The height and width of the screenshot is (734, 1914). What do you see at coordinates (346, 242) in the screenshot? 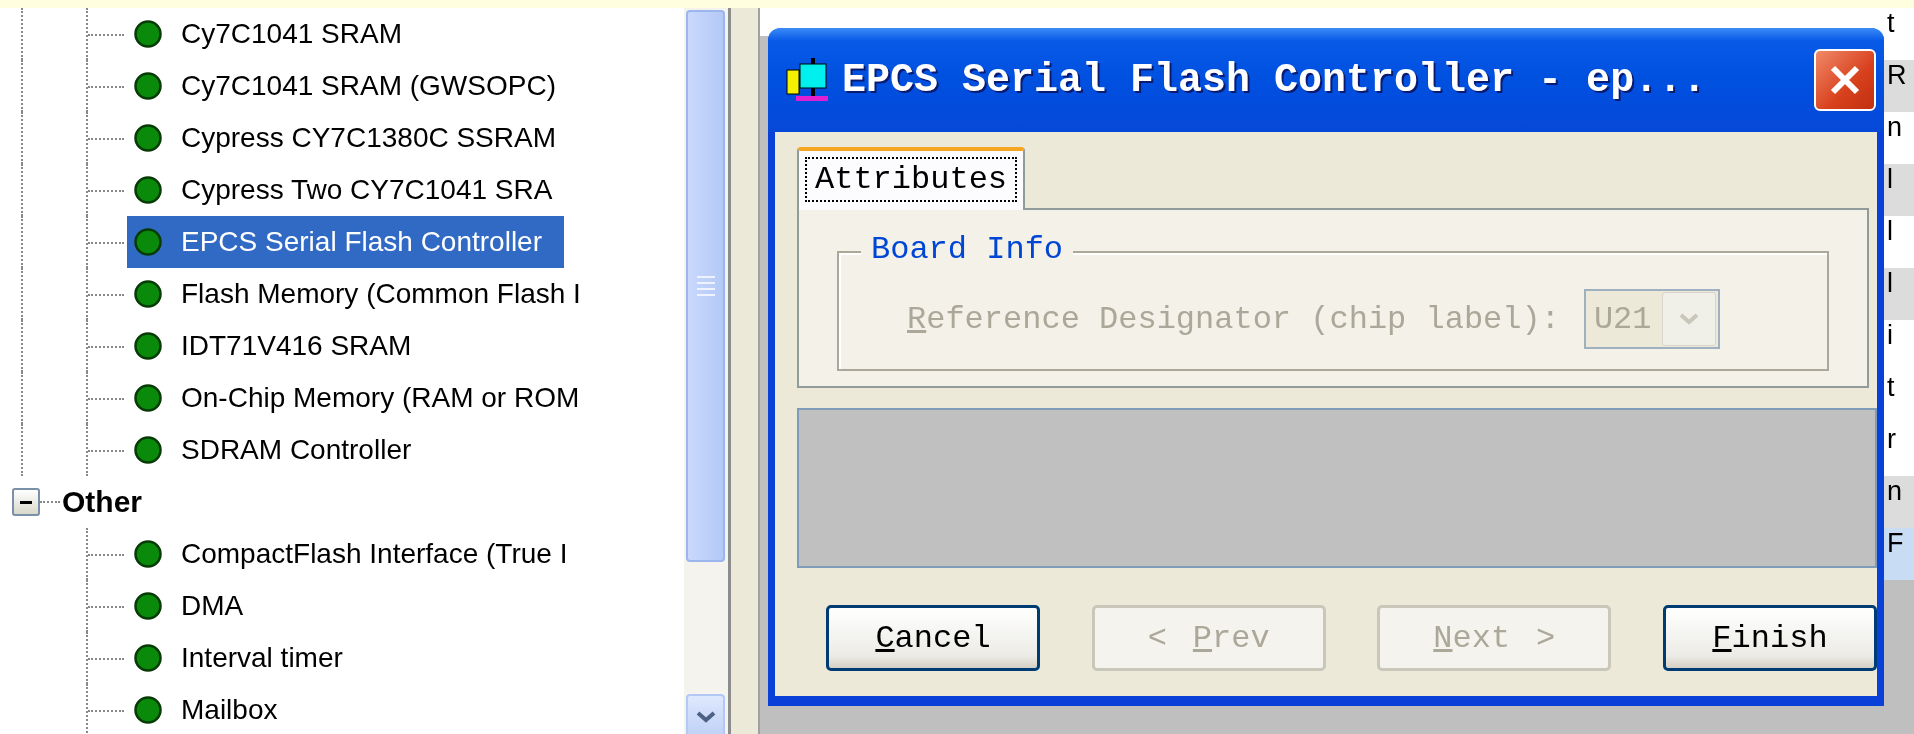
I see `tree-item: EPCS Serial Flash Controller` at bounding box center [346, 242].